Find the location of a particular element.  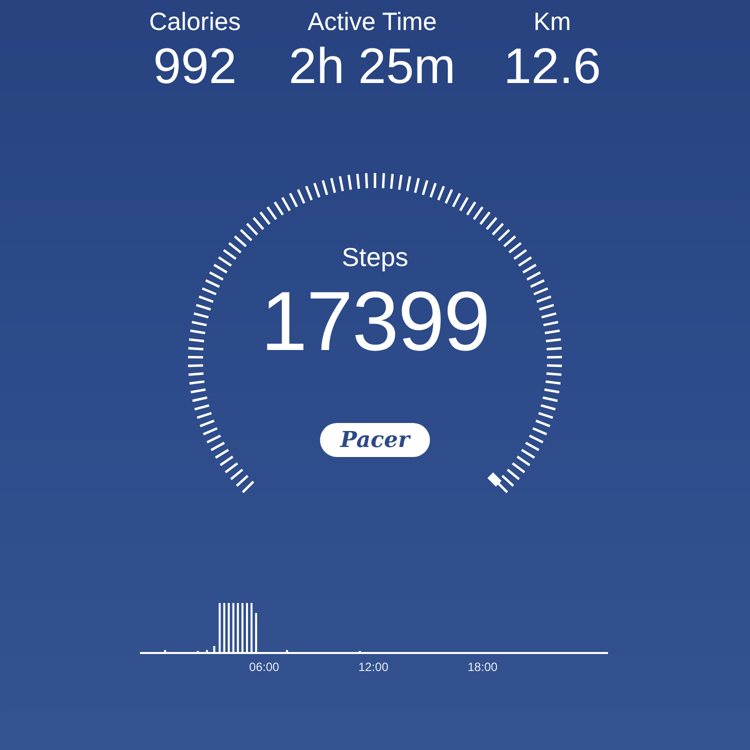

stat-label: Km is located at coordinates (552, 22).